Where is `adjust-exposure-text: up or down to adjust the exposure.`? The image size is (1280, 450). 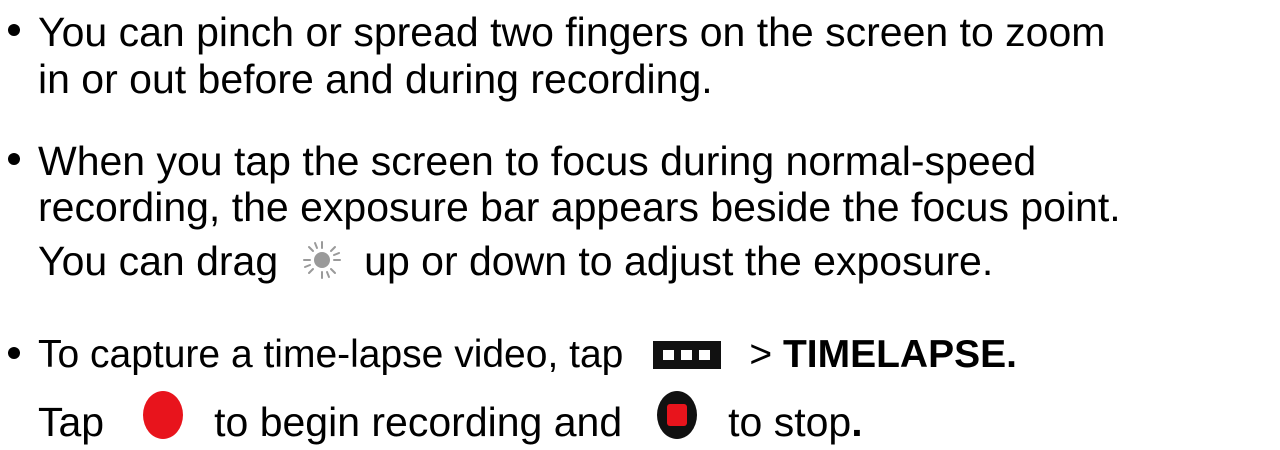 adjust-exposure-text: up or down to adjust the exposure. is located at coordinates (679, 261).